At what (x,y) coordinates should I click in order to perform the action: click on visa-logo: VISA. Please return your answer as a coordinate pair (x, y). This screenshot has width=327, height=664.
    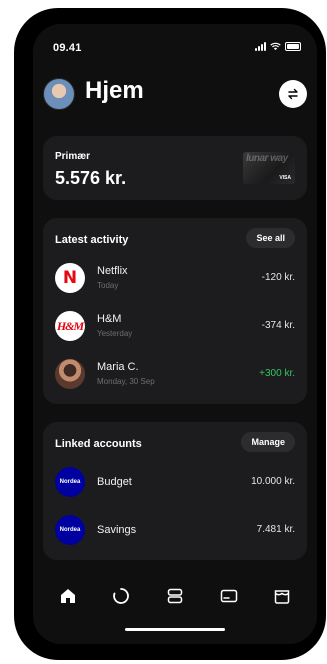
    Looking at the image, I should click on (285, 178).